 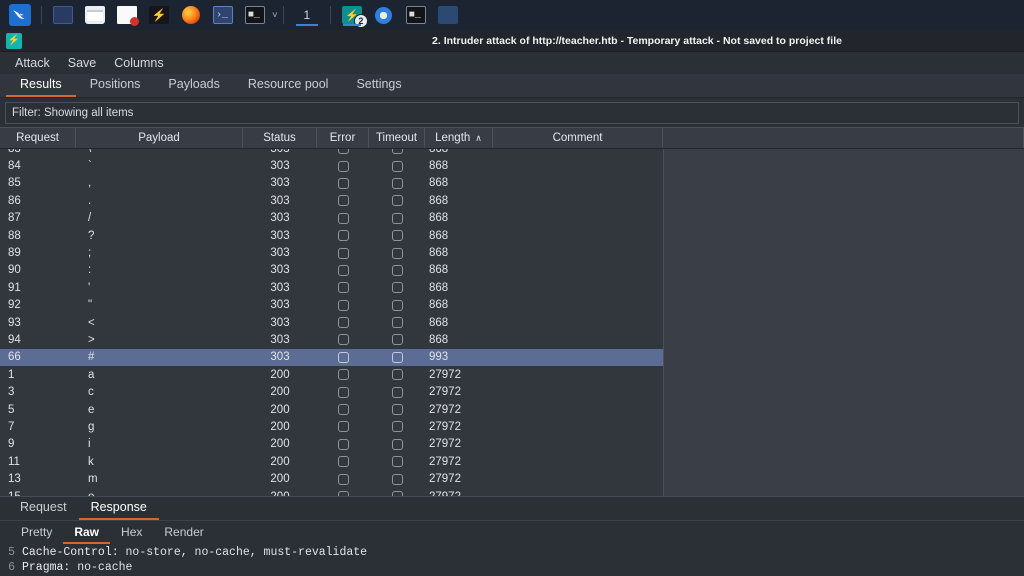 I want to click on tab-payloads: Payloads, so click(x=193, y=85).